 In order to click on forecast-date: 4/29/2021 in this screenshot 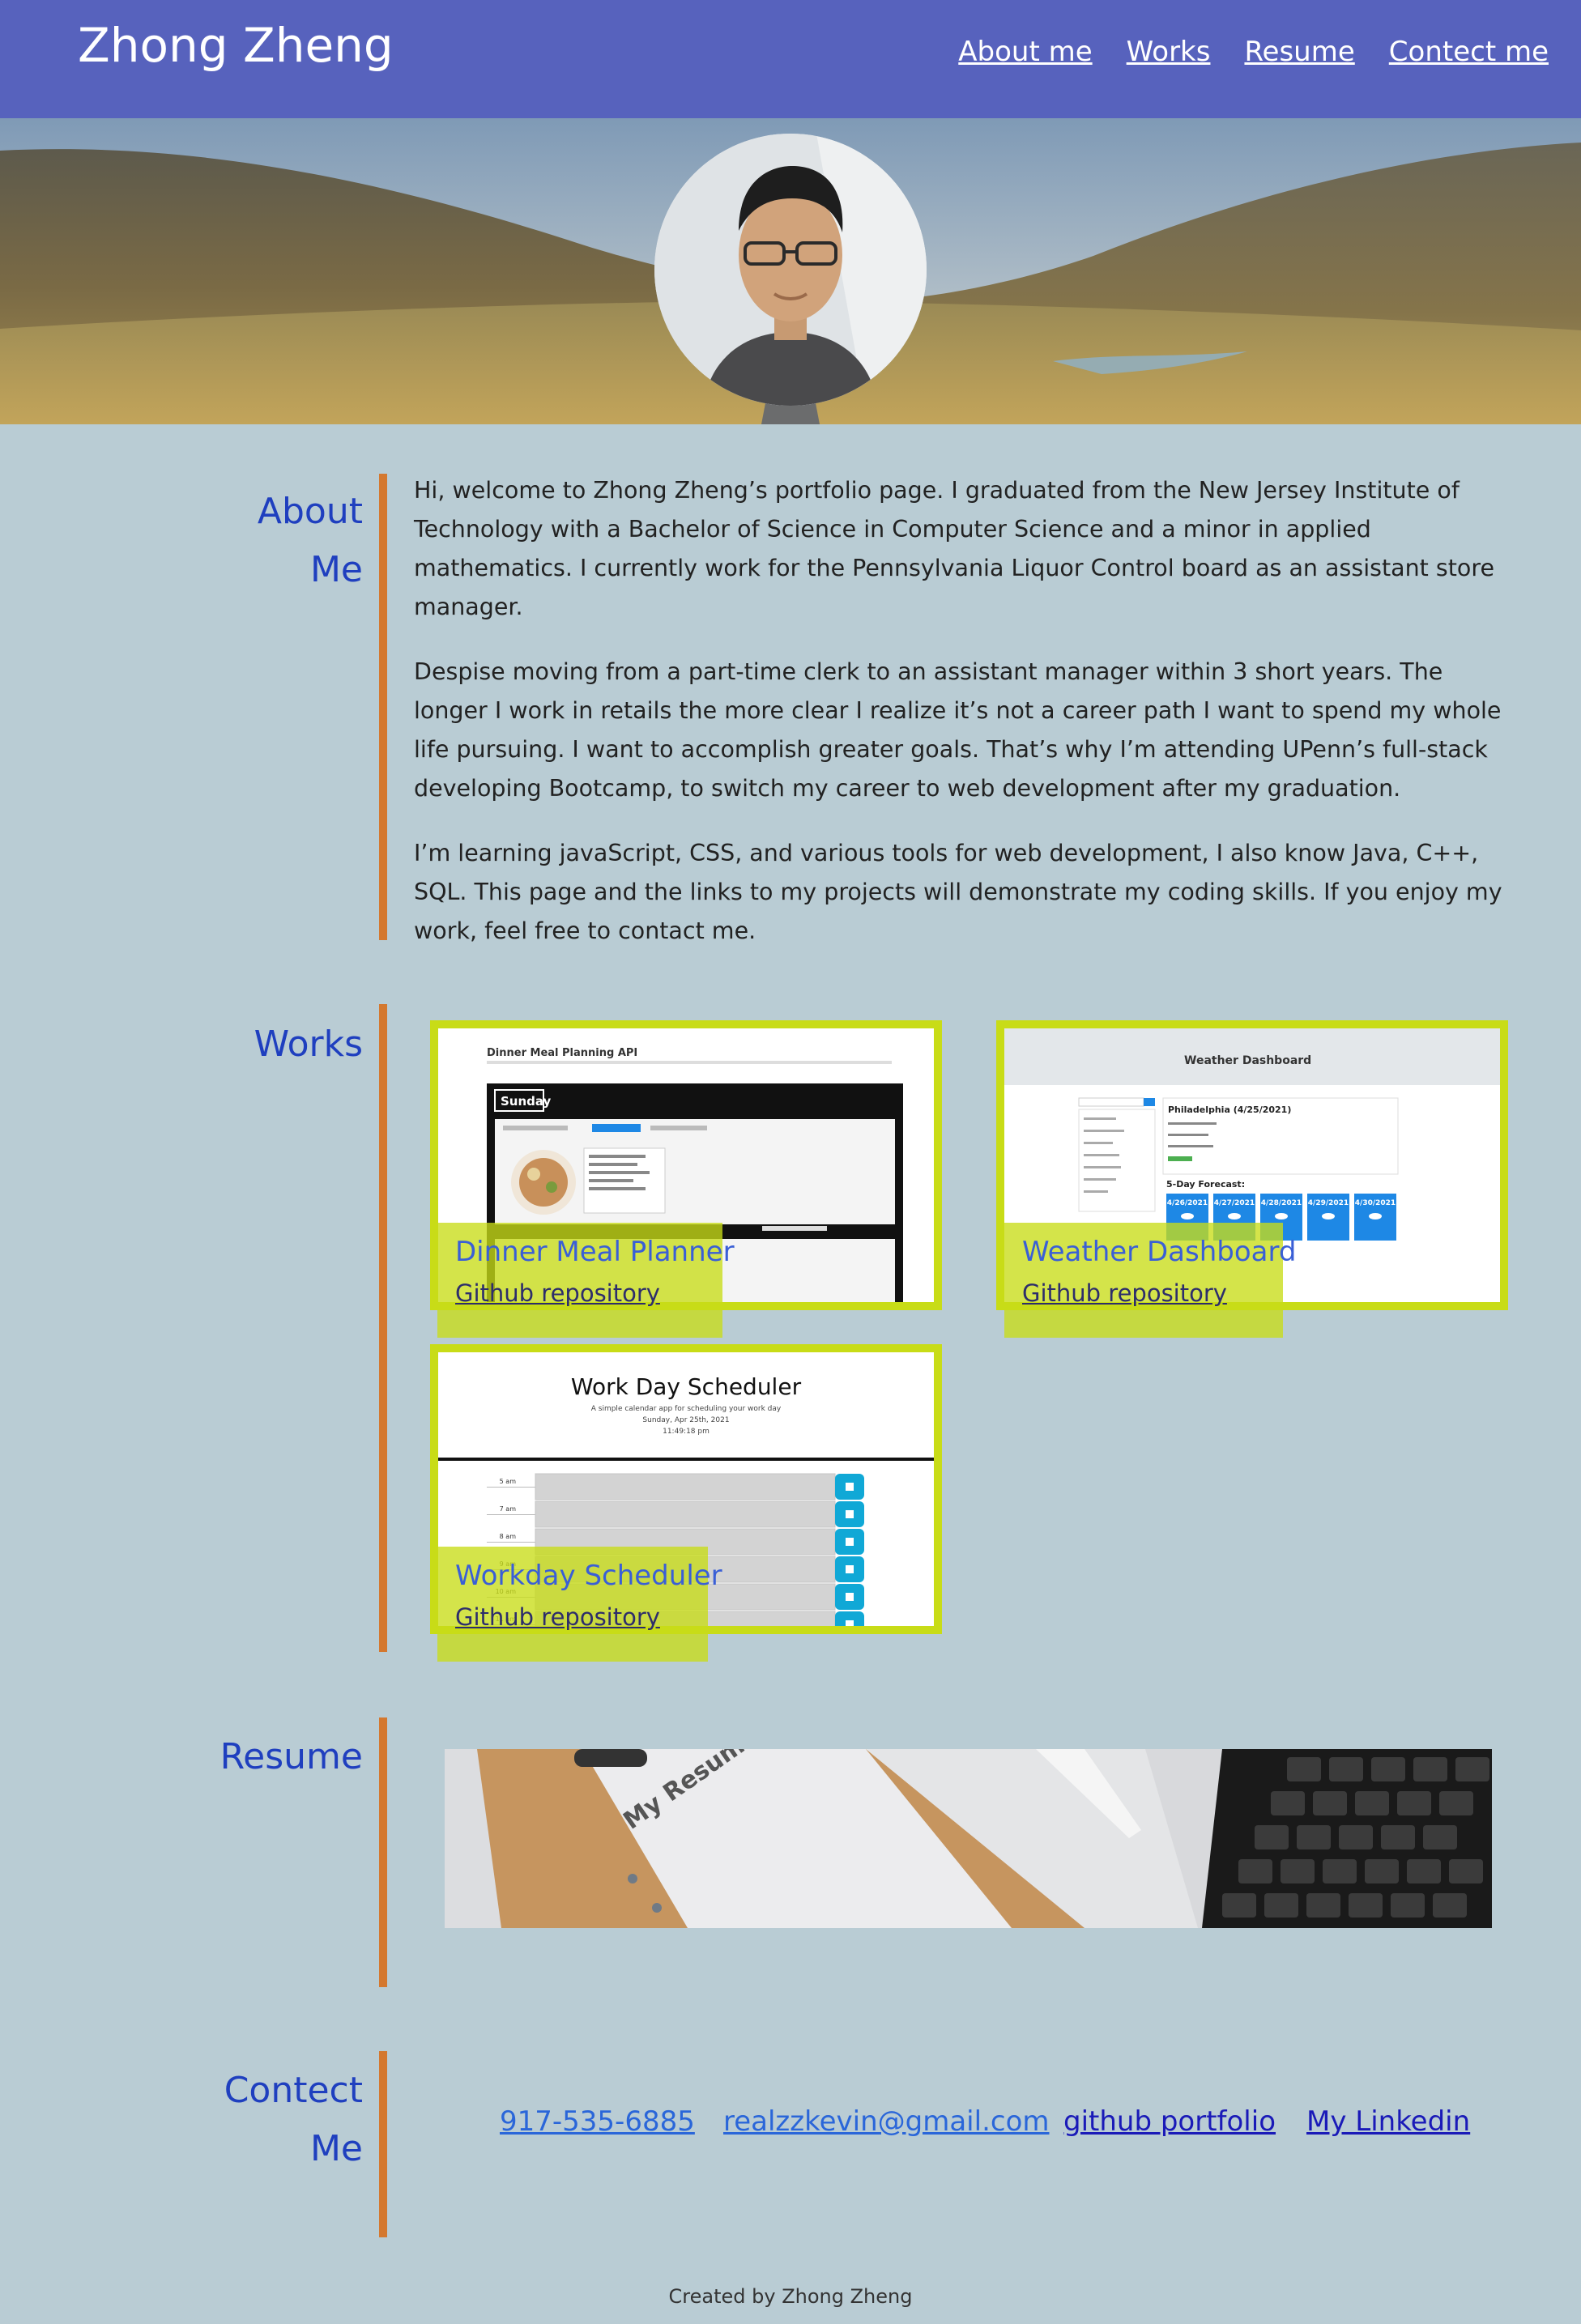, I will do `click(1328, 1203)`.